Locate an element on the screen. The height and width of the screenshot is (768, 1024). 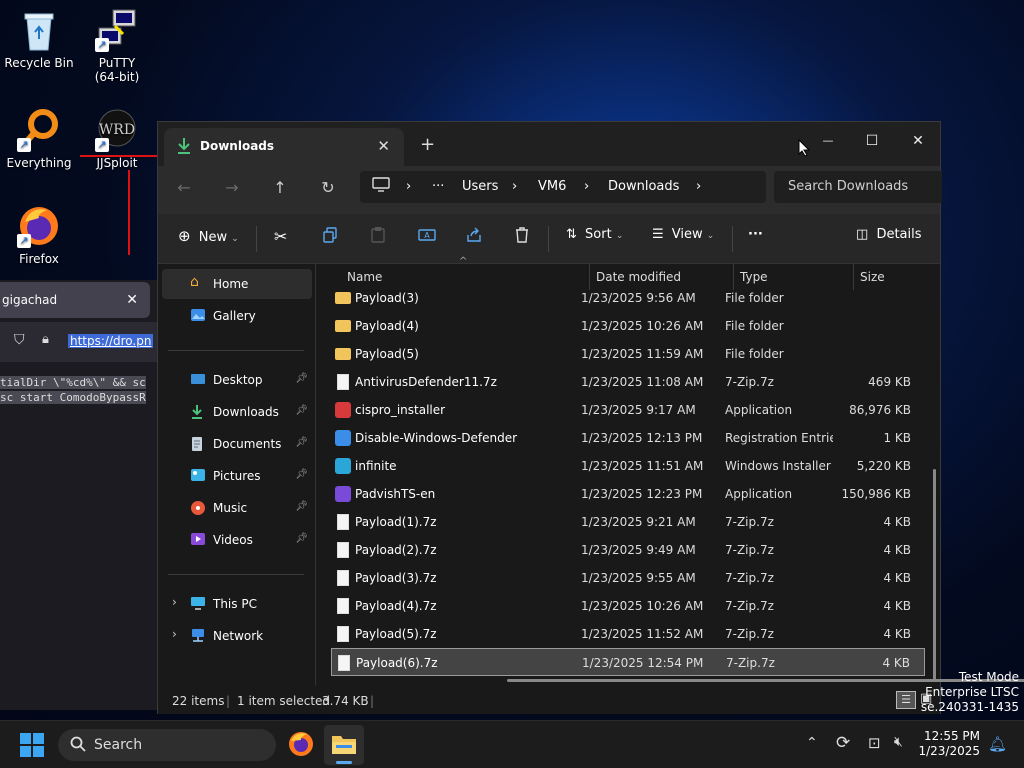
search-input is located at coordinates (858, 187).